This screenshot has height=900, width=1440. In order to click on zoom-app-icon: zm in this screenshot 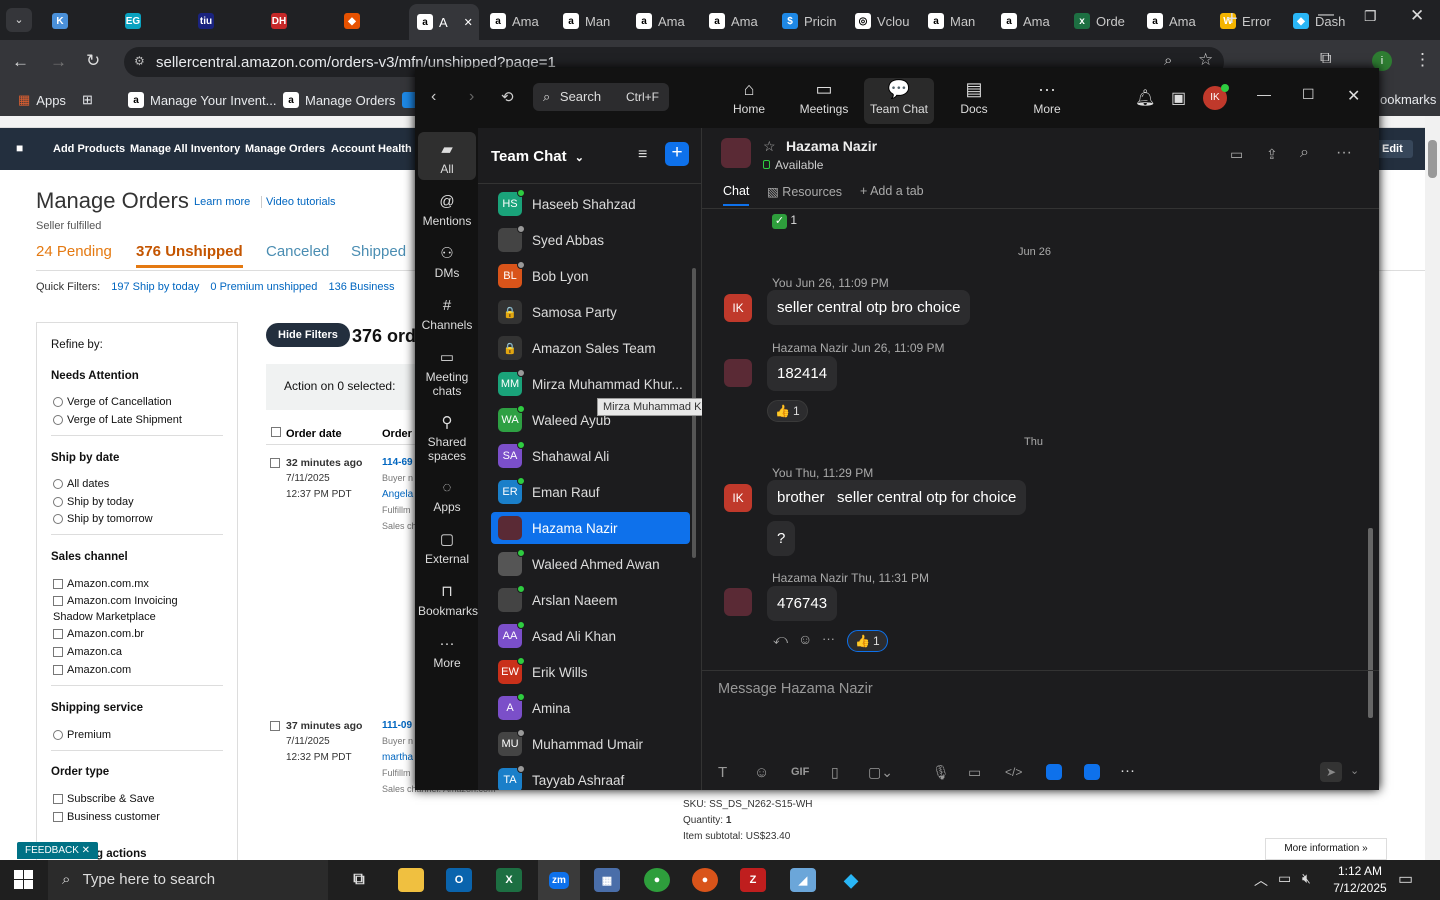, I will do `click(559, 880)`.